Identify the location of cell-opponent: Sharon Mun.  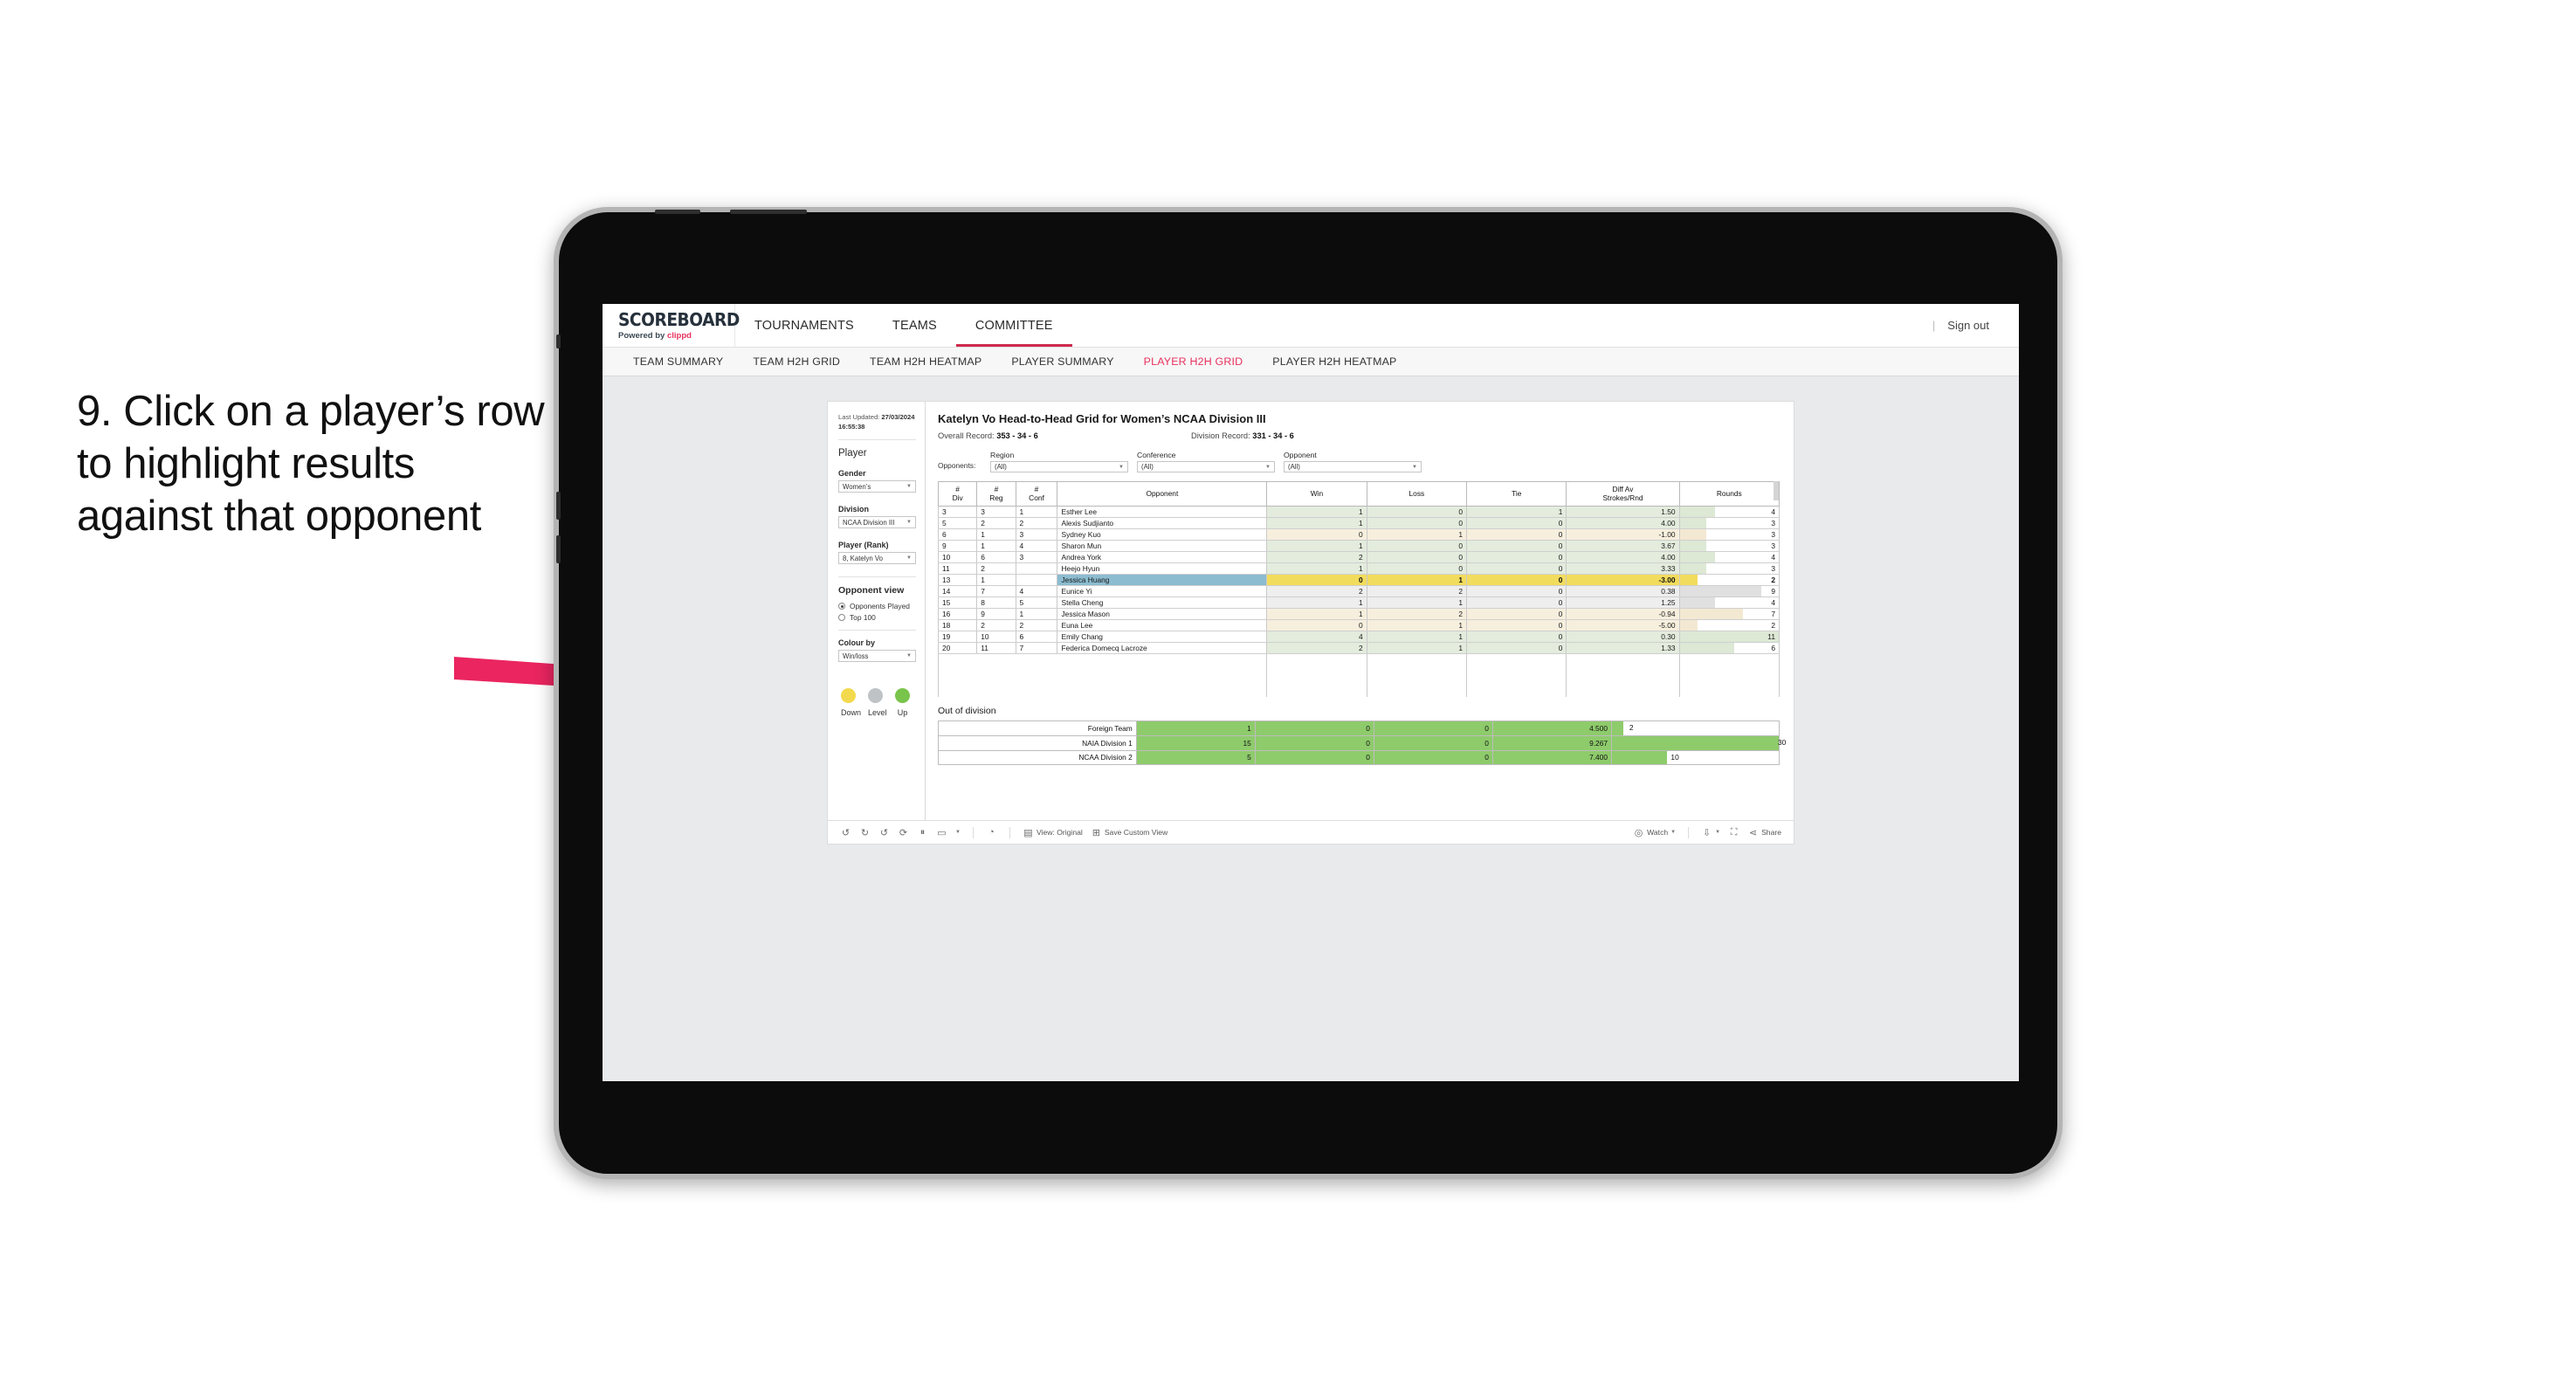
(1162, 546).